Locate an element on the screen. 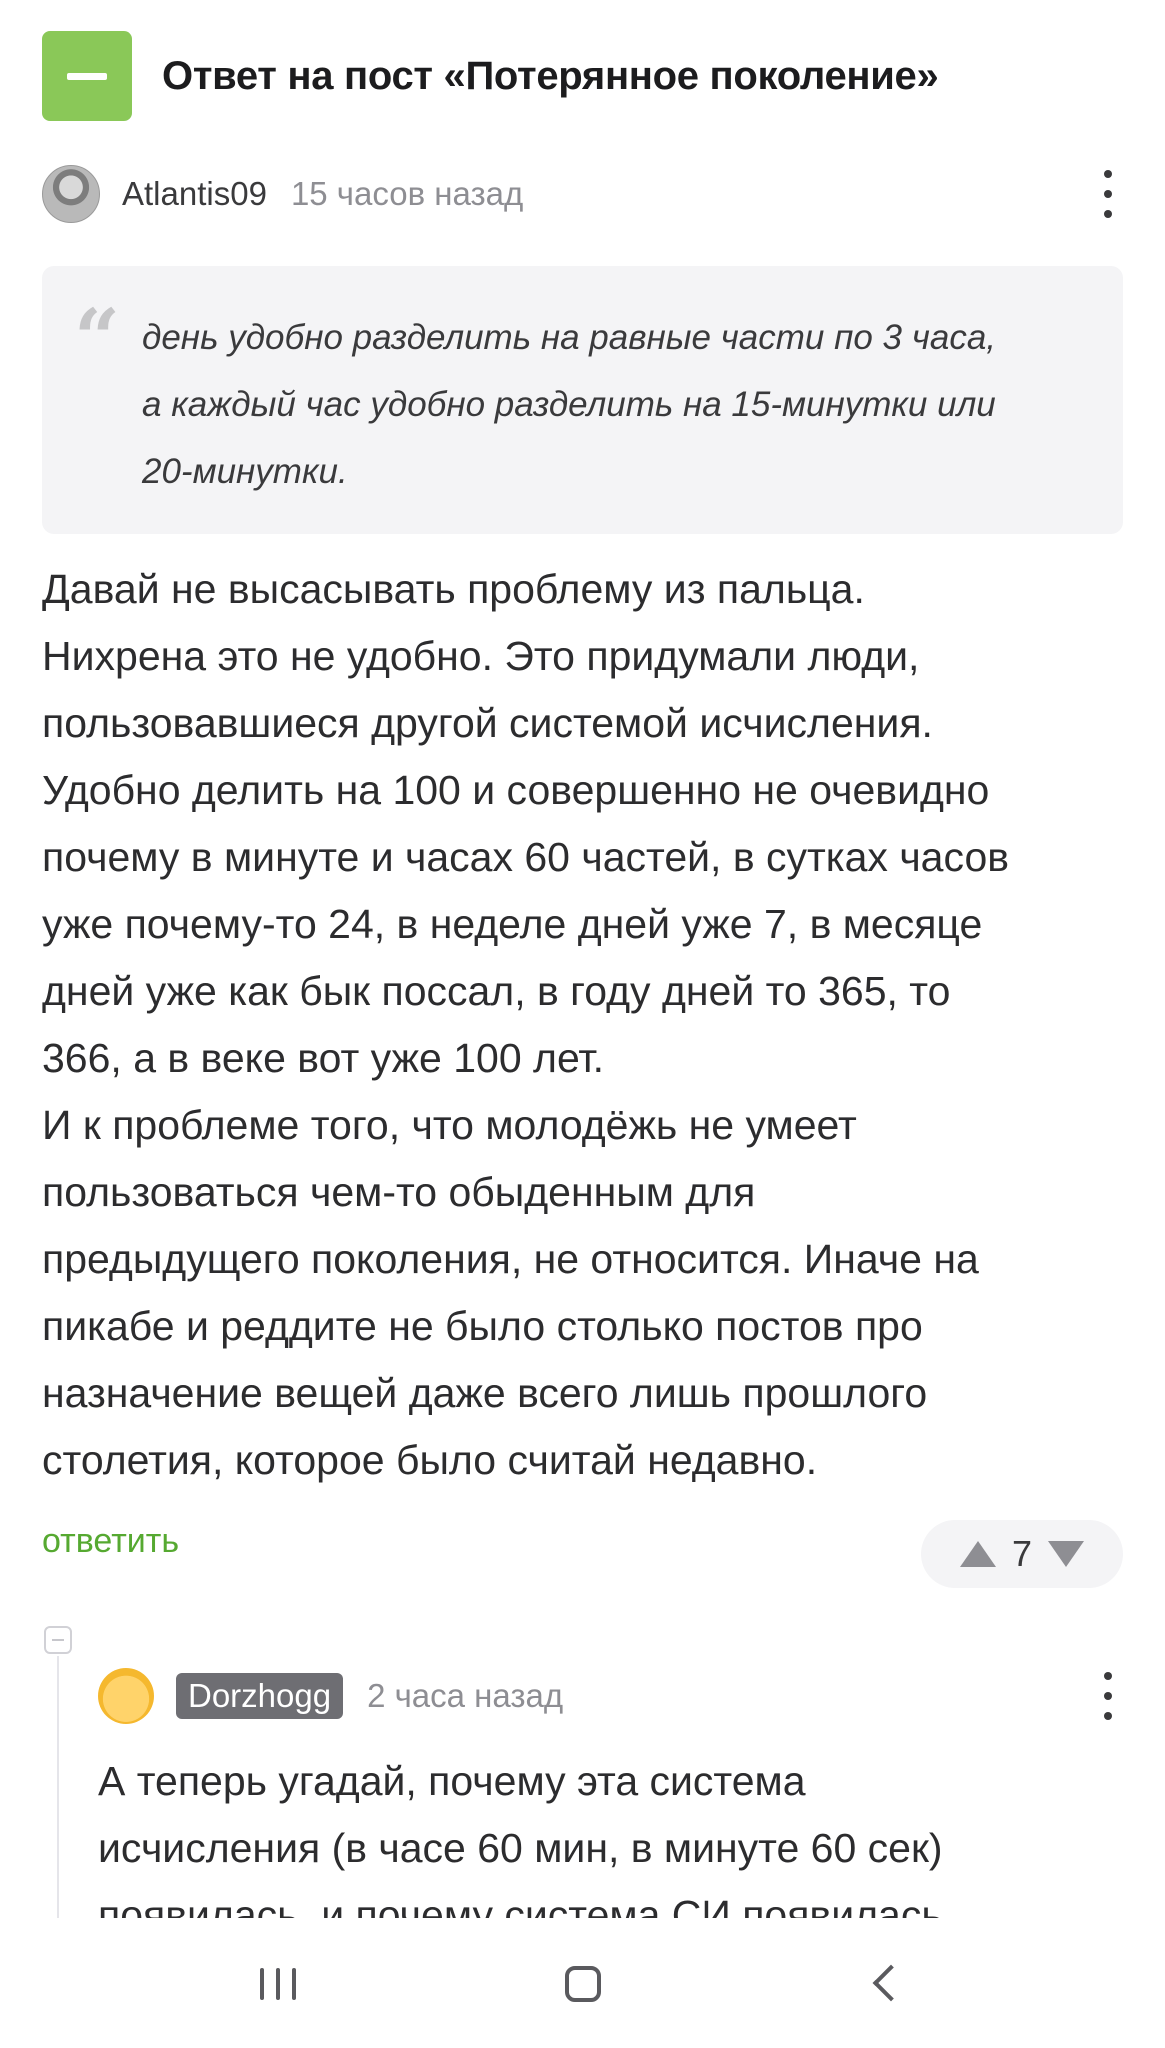  triangle-down-icon is located at coordinates (1066, 1554).